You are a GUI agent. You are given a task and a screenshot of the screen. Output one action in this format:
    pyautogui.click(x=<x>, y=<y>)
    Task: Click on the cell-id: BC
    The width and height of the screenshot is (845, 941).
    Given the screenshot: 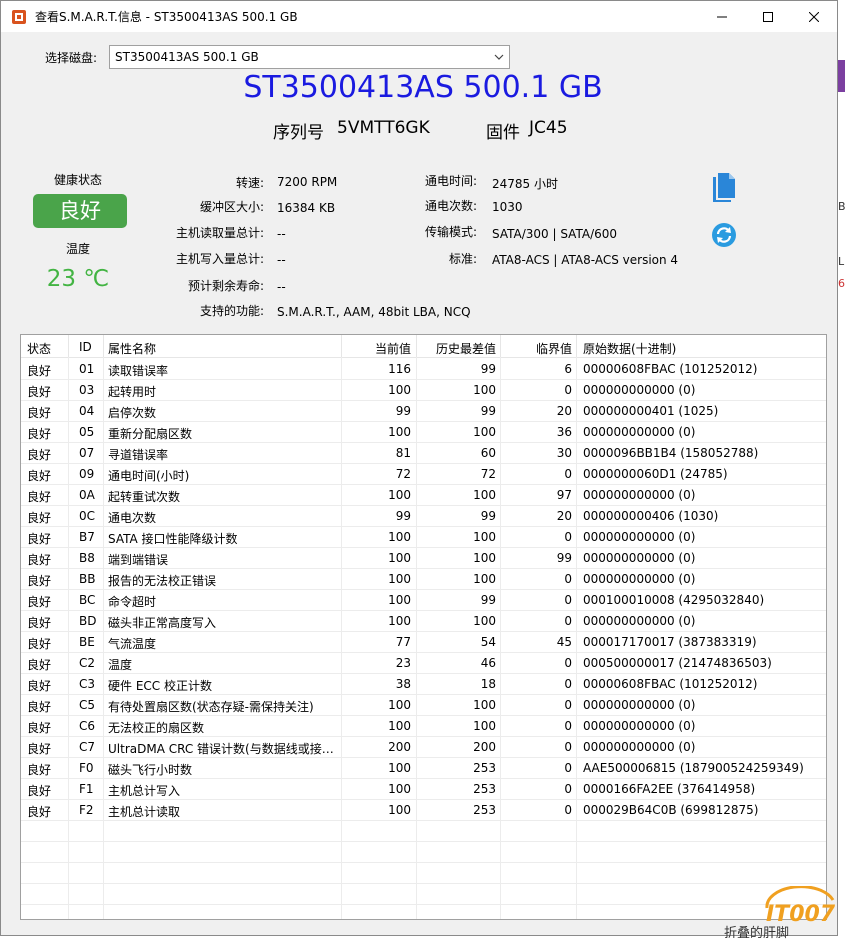 What is the action you would take?
    pyautogui.click(x=87, y=600)
    